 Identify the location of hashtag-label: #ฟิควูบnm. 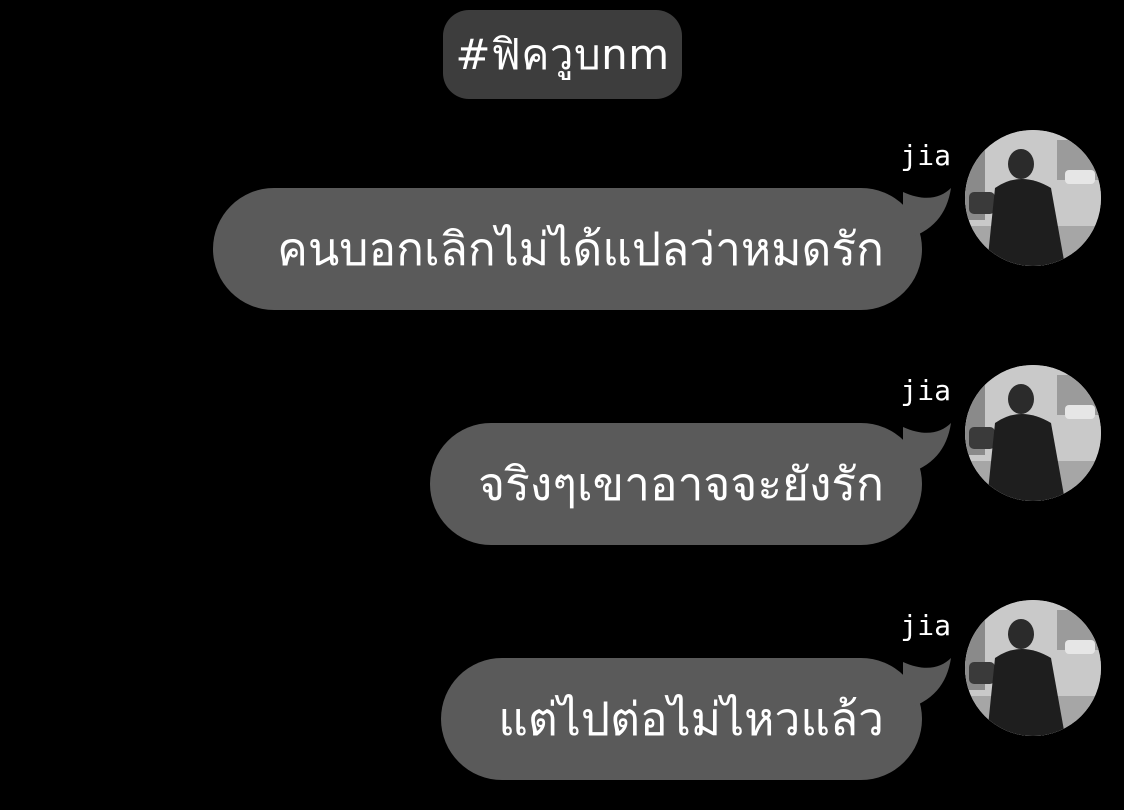
(562, 54).